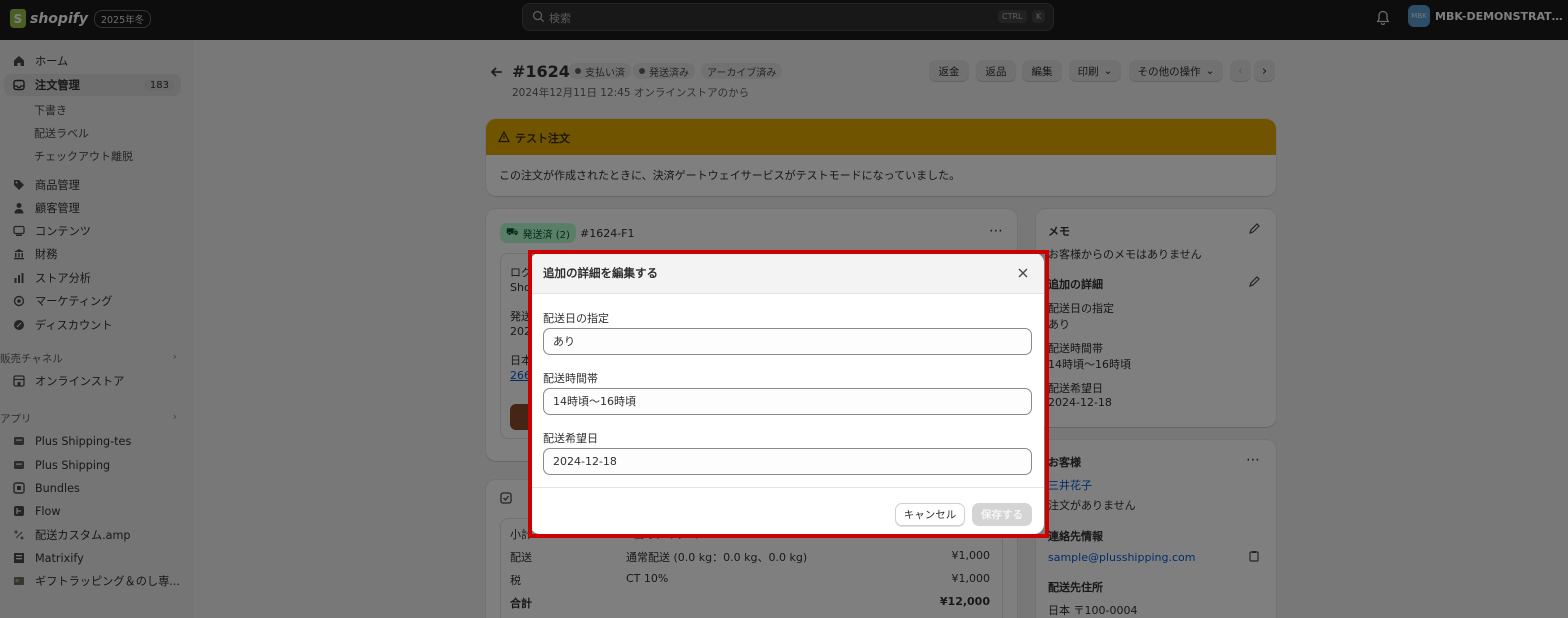 This screenshot has width=1568, height=618. Describe the element at coordinates (576, 318) in the screenshot. I see `field-label-delivery-date-spec: 配送日の指定` at that location.